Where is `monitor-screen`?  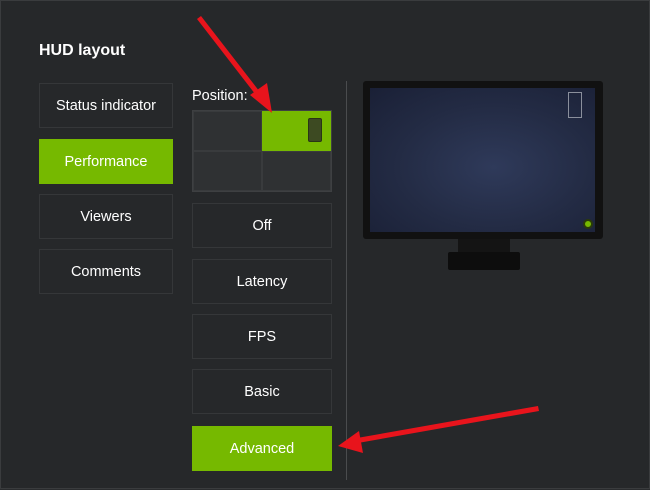
monitor-screen is located at coordinates (482, 160).